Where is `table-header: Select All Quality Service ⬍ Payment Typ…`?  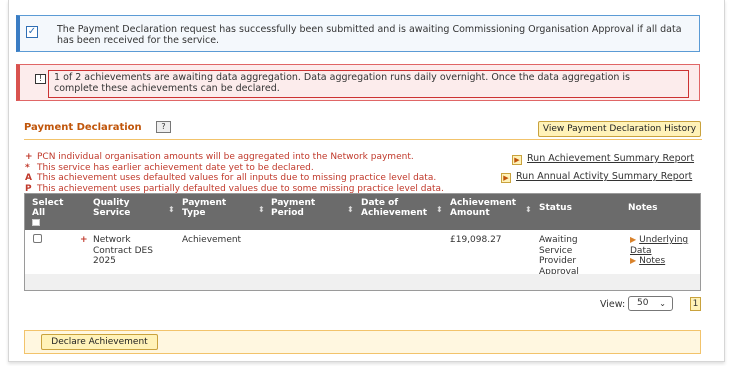
table-header: Select All Quality Service ⬍ Payment Typ… is located at coordinates (362, 212).